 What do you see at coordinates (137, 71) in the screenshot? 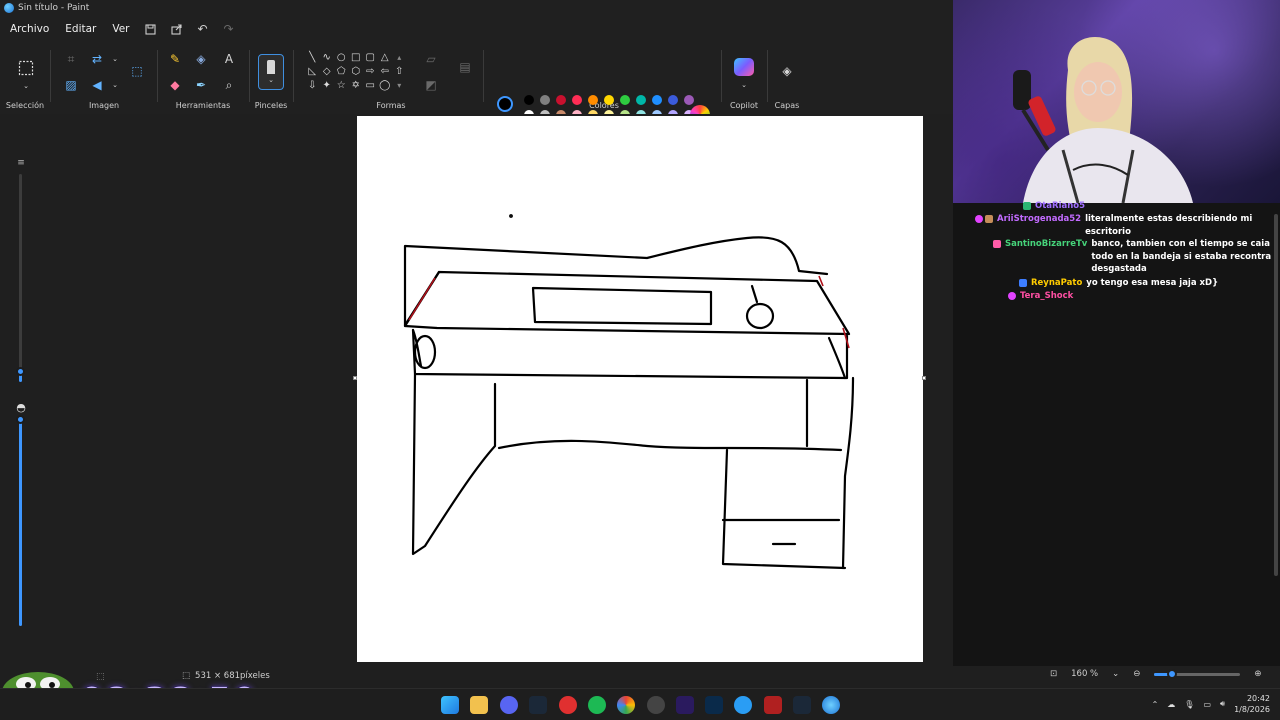
I see `image-creator-icon: ⬚` at bounding box center [137, 71].